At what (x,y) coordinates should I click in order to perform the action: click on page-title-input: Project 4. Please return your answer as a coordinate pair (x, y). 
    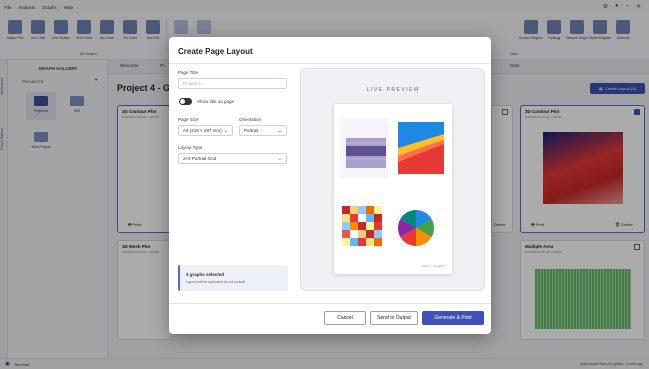
    Looking at the image, I should click on (232, 83).